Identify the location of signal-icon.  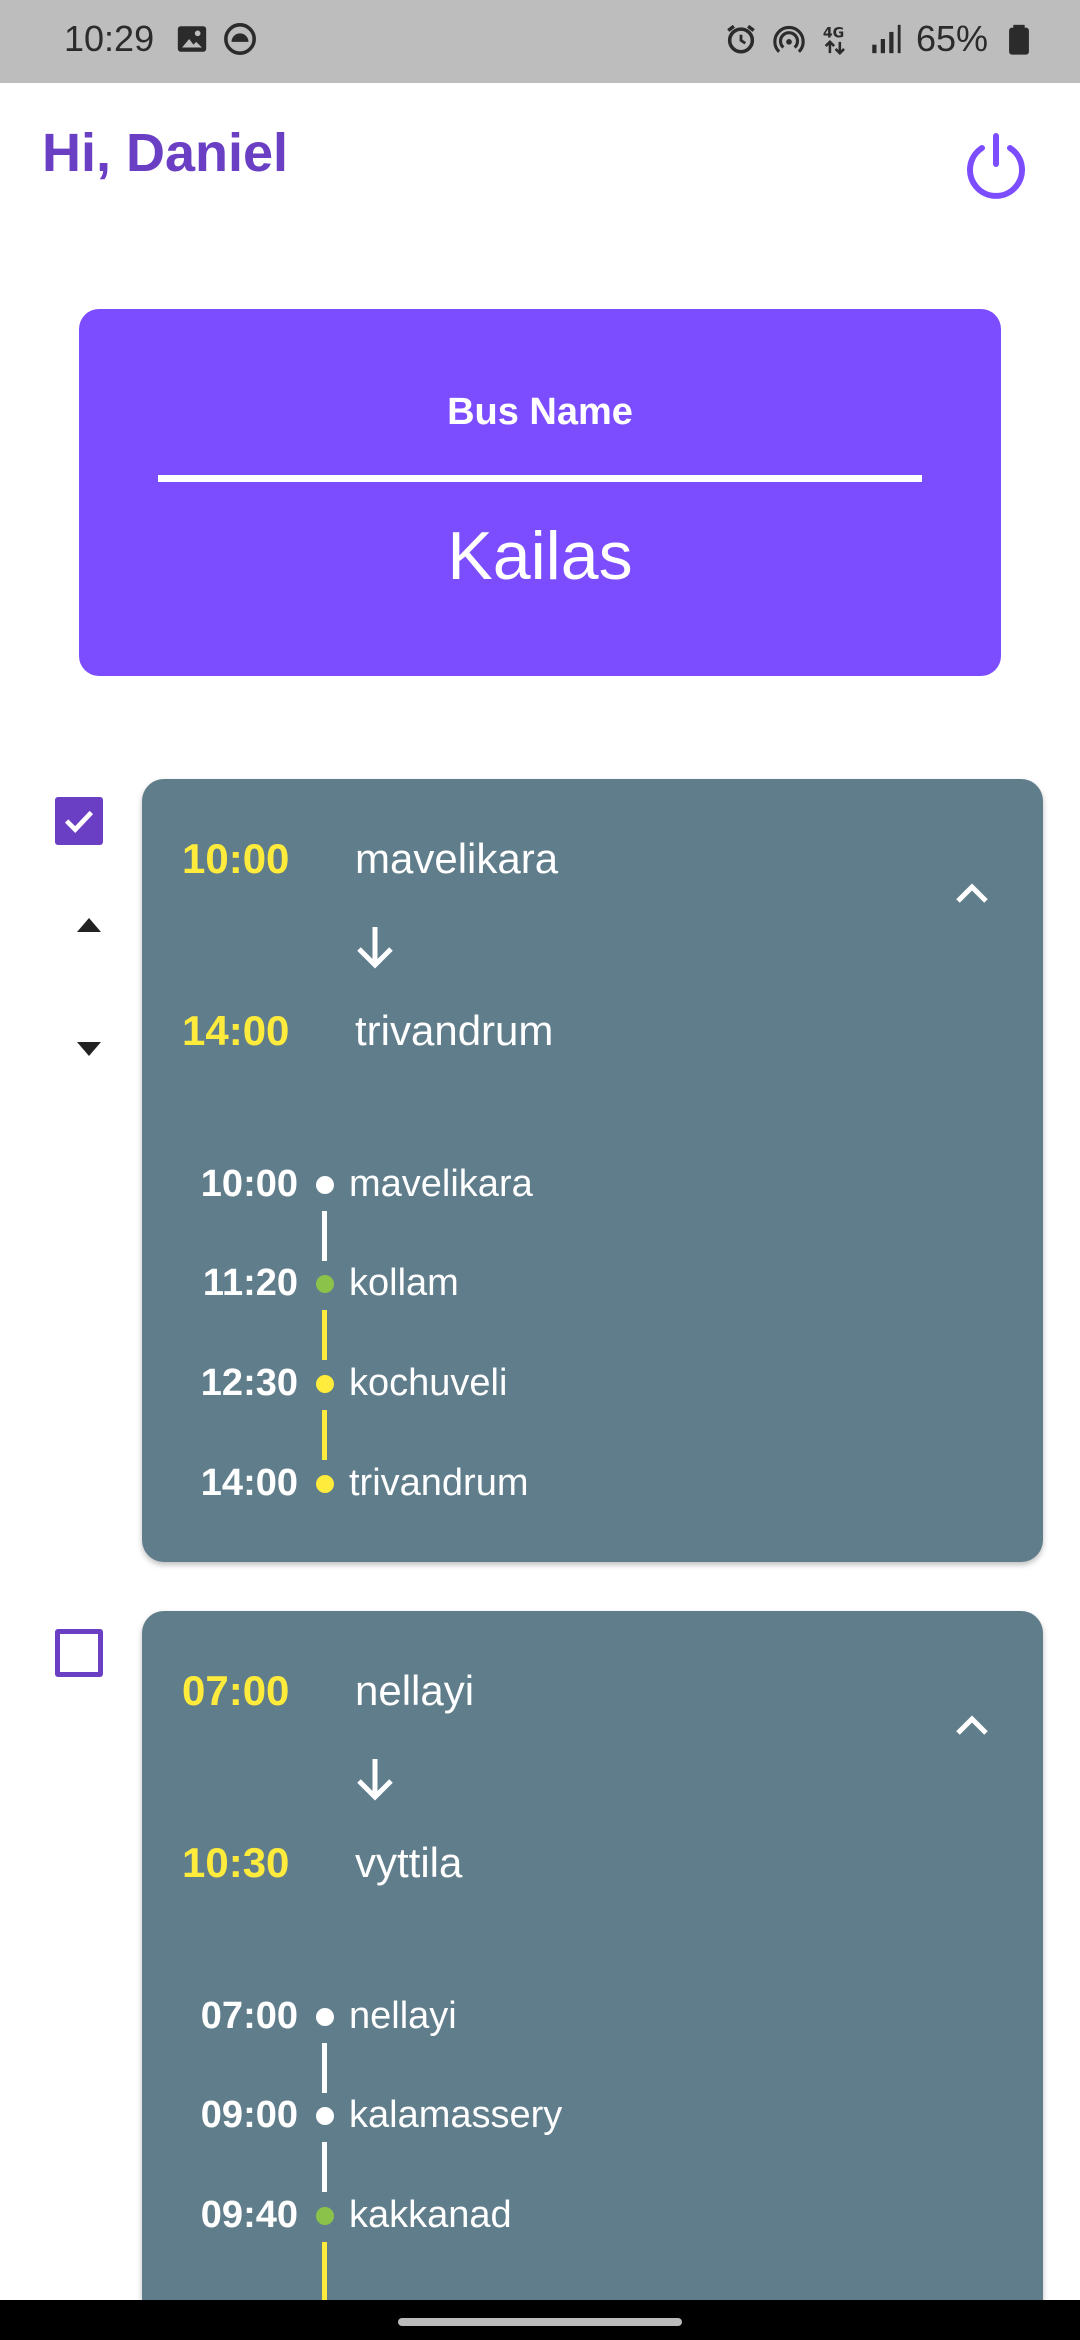
(886, 39).